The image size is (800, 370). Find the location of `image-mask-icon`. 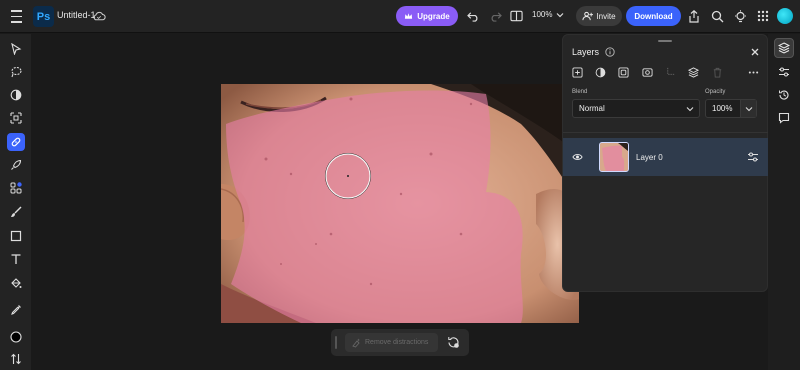

image-mask-icon is located at coordinates (647, 72).